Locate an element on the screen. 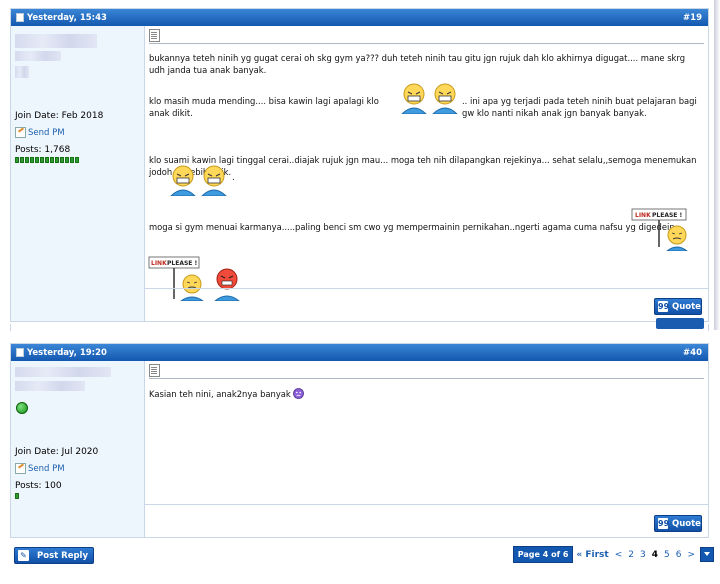  hidden-quote-button is located at coordinates (680, 323).